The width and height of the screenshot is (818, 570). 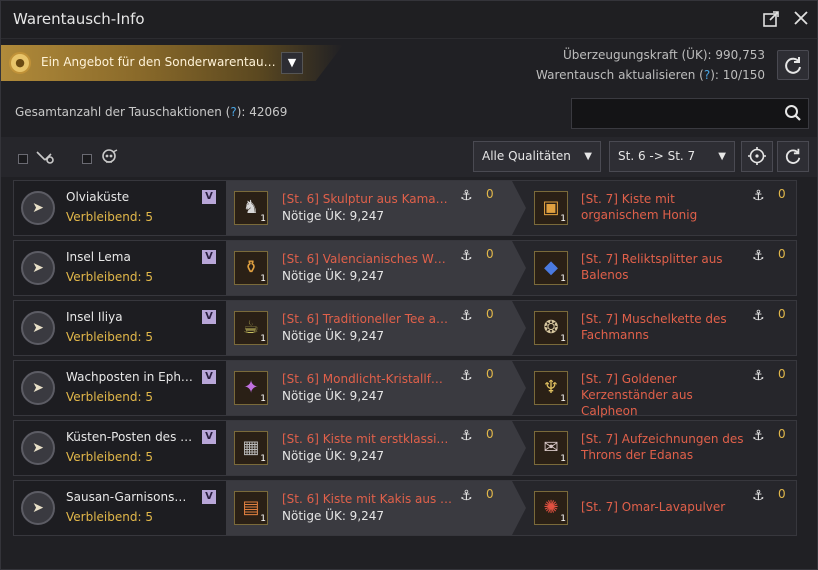 What do you see at coordinates (743, 75) in the screenshot?
I see `refresh-value: 10/150` at bounding box center [743, 75].